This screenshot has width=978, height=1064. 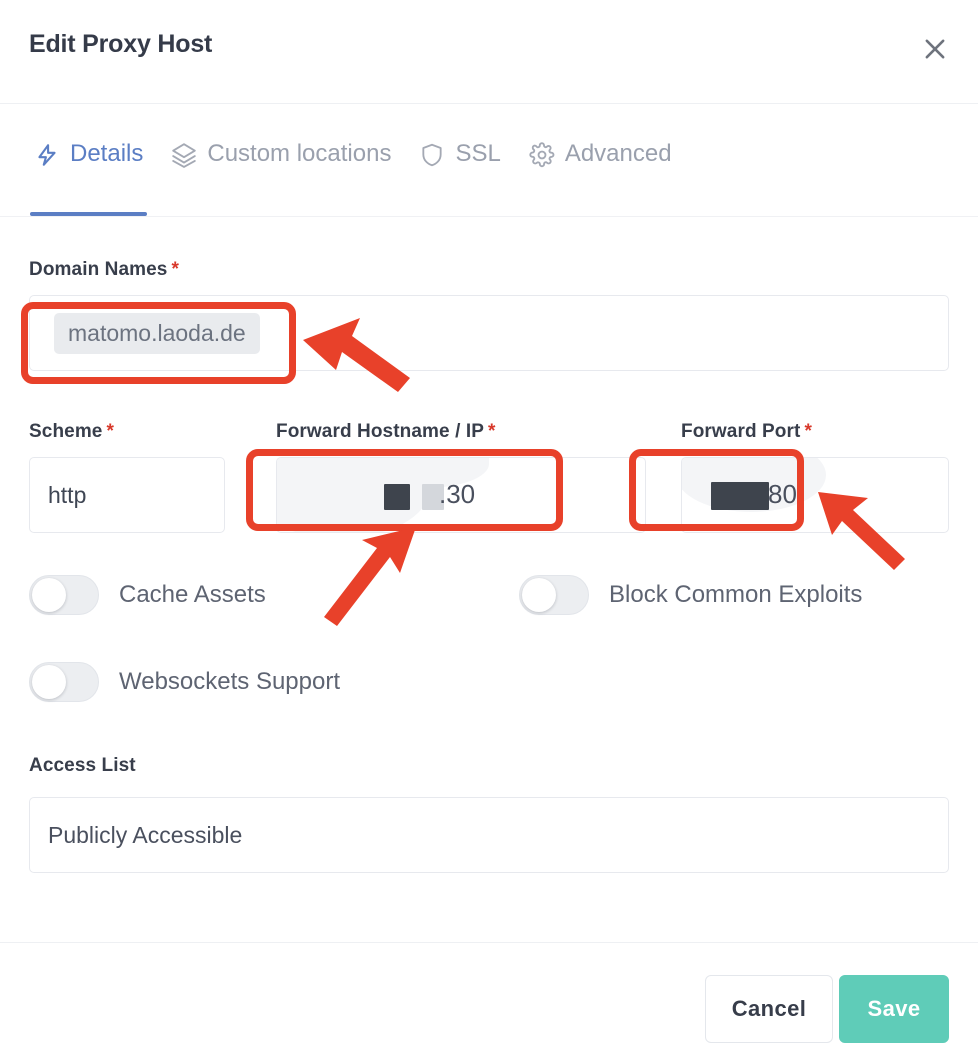 I want to click on tab-custom-locations: Custom locations, so click(x=281, y=160).